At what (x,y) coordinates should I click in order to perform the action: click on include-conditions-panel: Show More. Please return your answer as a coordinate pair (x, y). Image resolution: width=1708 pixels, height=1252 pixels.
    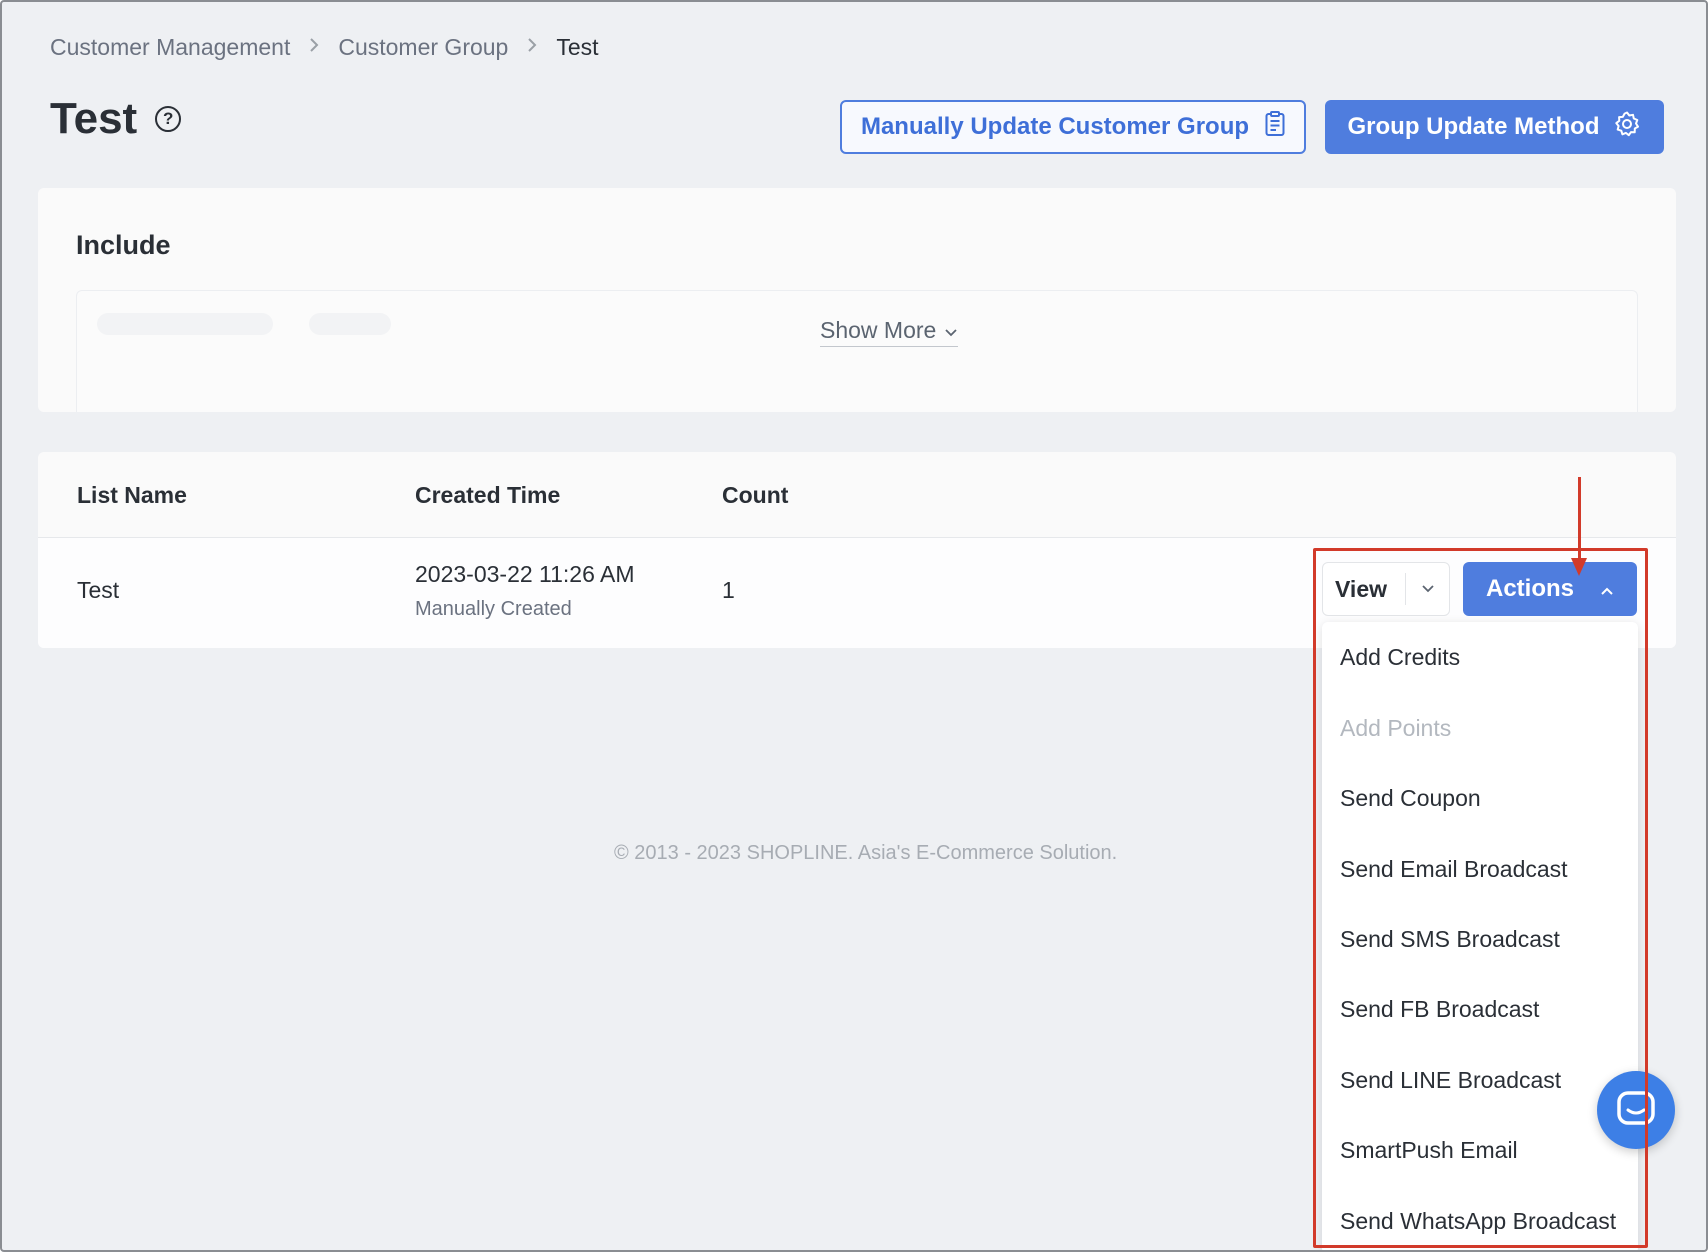
    Looking at the image, I should click on (857, 351).